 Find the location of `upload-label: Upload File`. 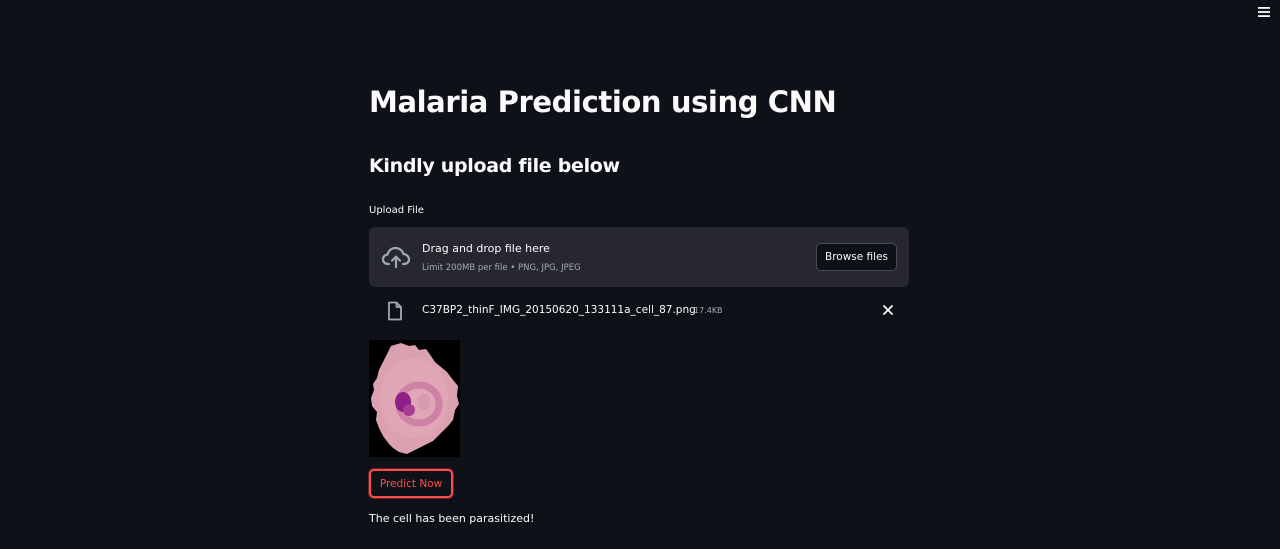

upload-label: Upload File is located at coordinates (396, 210).